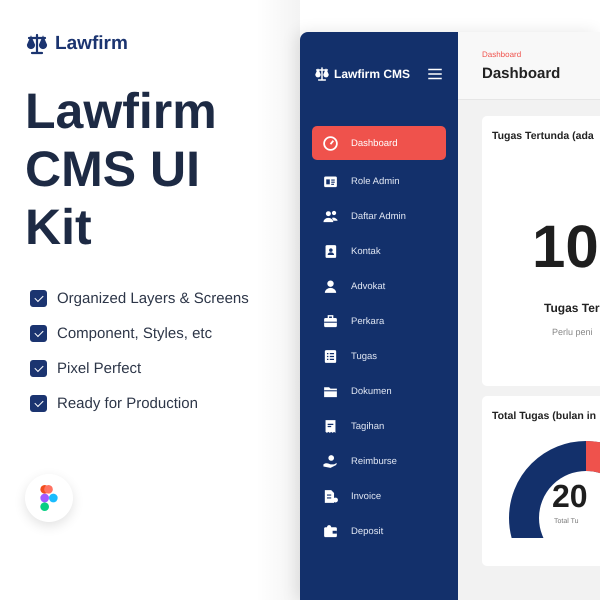  Describe the element at coordinates (330, 496) in the screenshot. I see `invoice-icon` at that location.